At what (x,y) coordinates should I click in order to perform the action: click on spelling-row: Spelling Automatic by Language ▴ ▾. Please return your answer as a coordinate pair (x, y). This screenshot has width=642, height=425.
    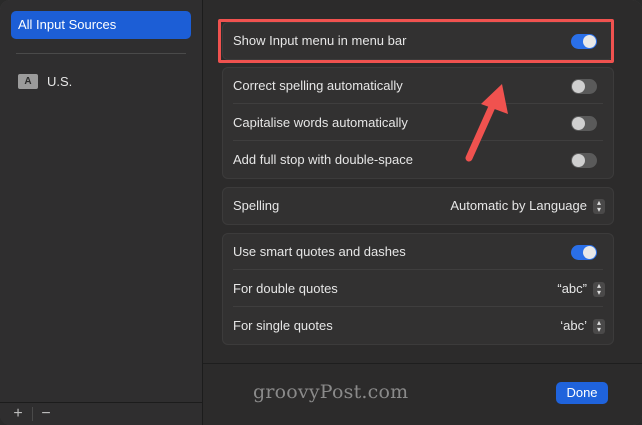
    Looking at the image, I should click on (418, 206).